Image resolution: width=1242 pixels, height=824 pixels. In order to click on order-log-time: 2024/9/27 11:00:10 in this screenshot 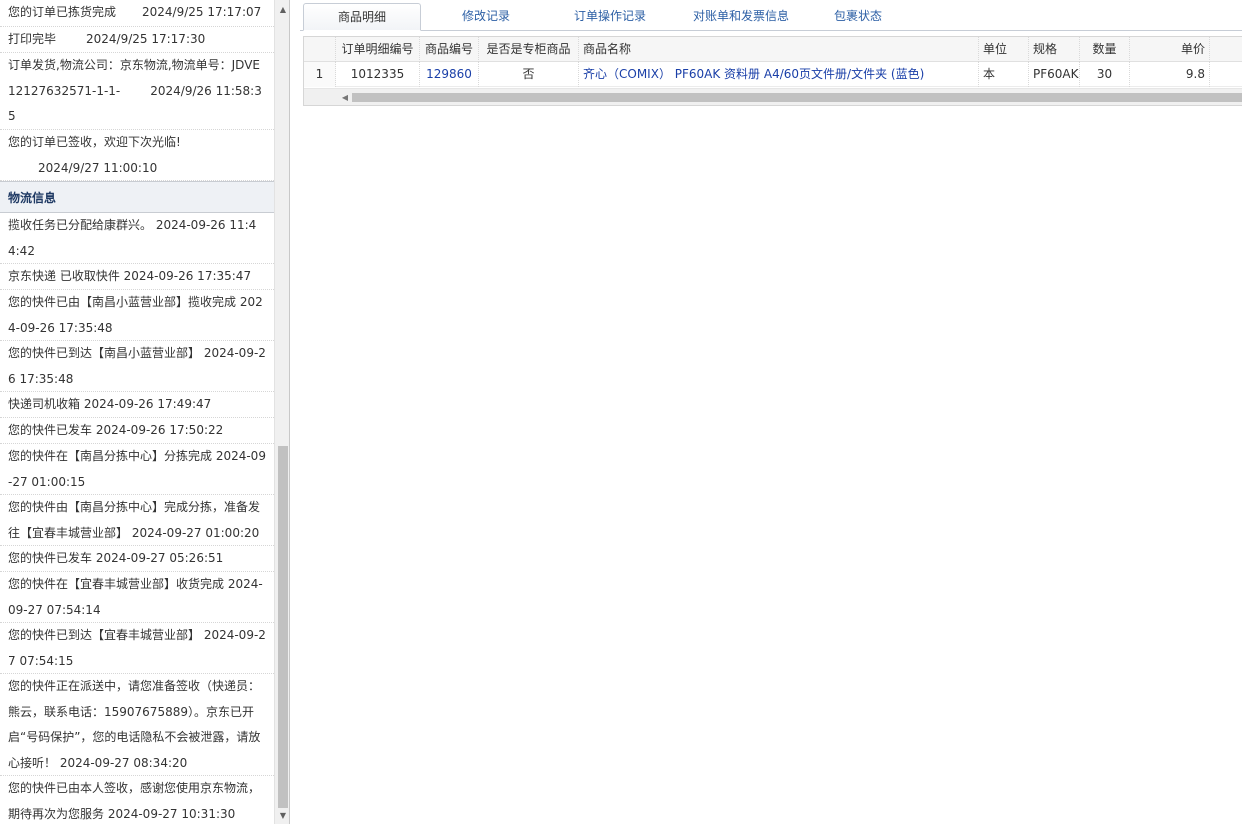, I will do `click(98, 167)`.